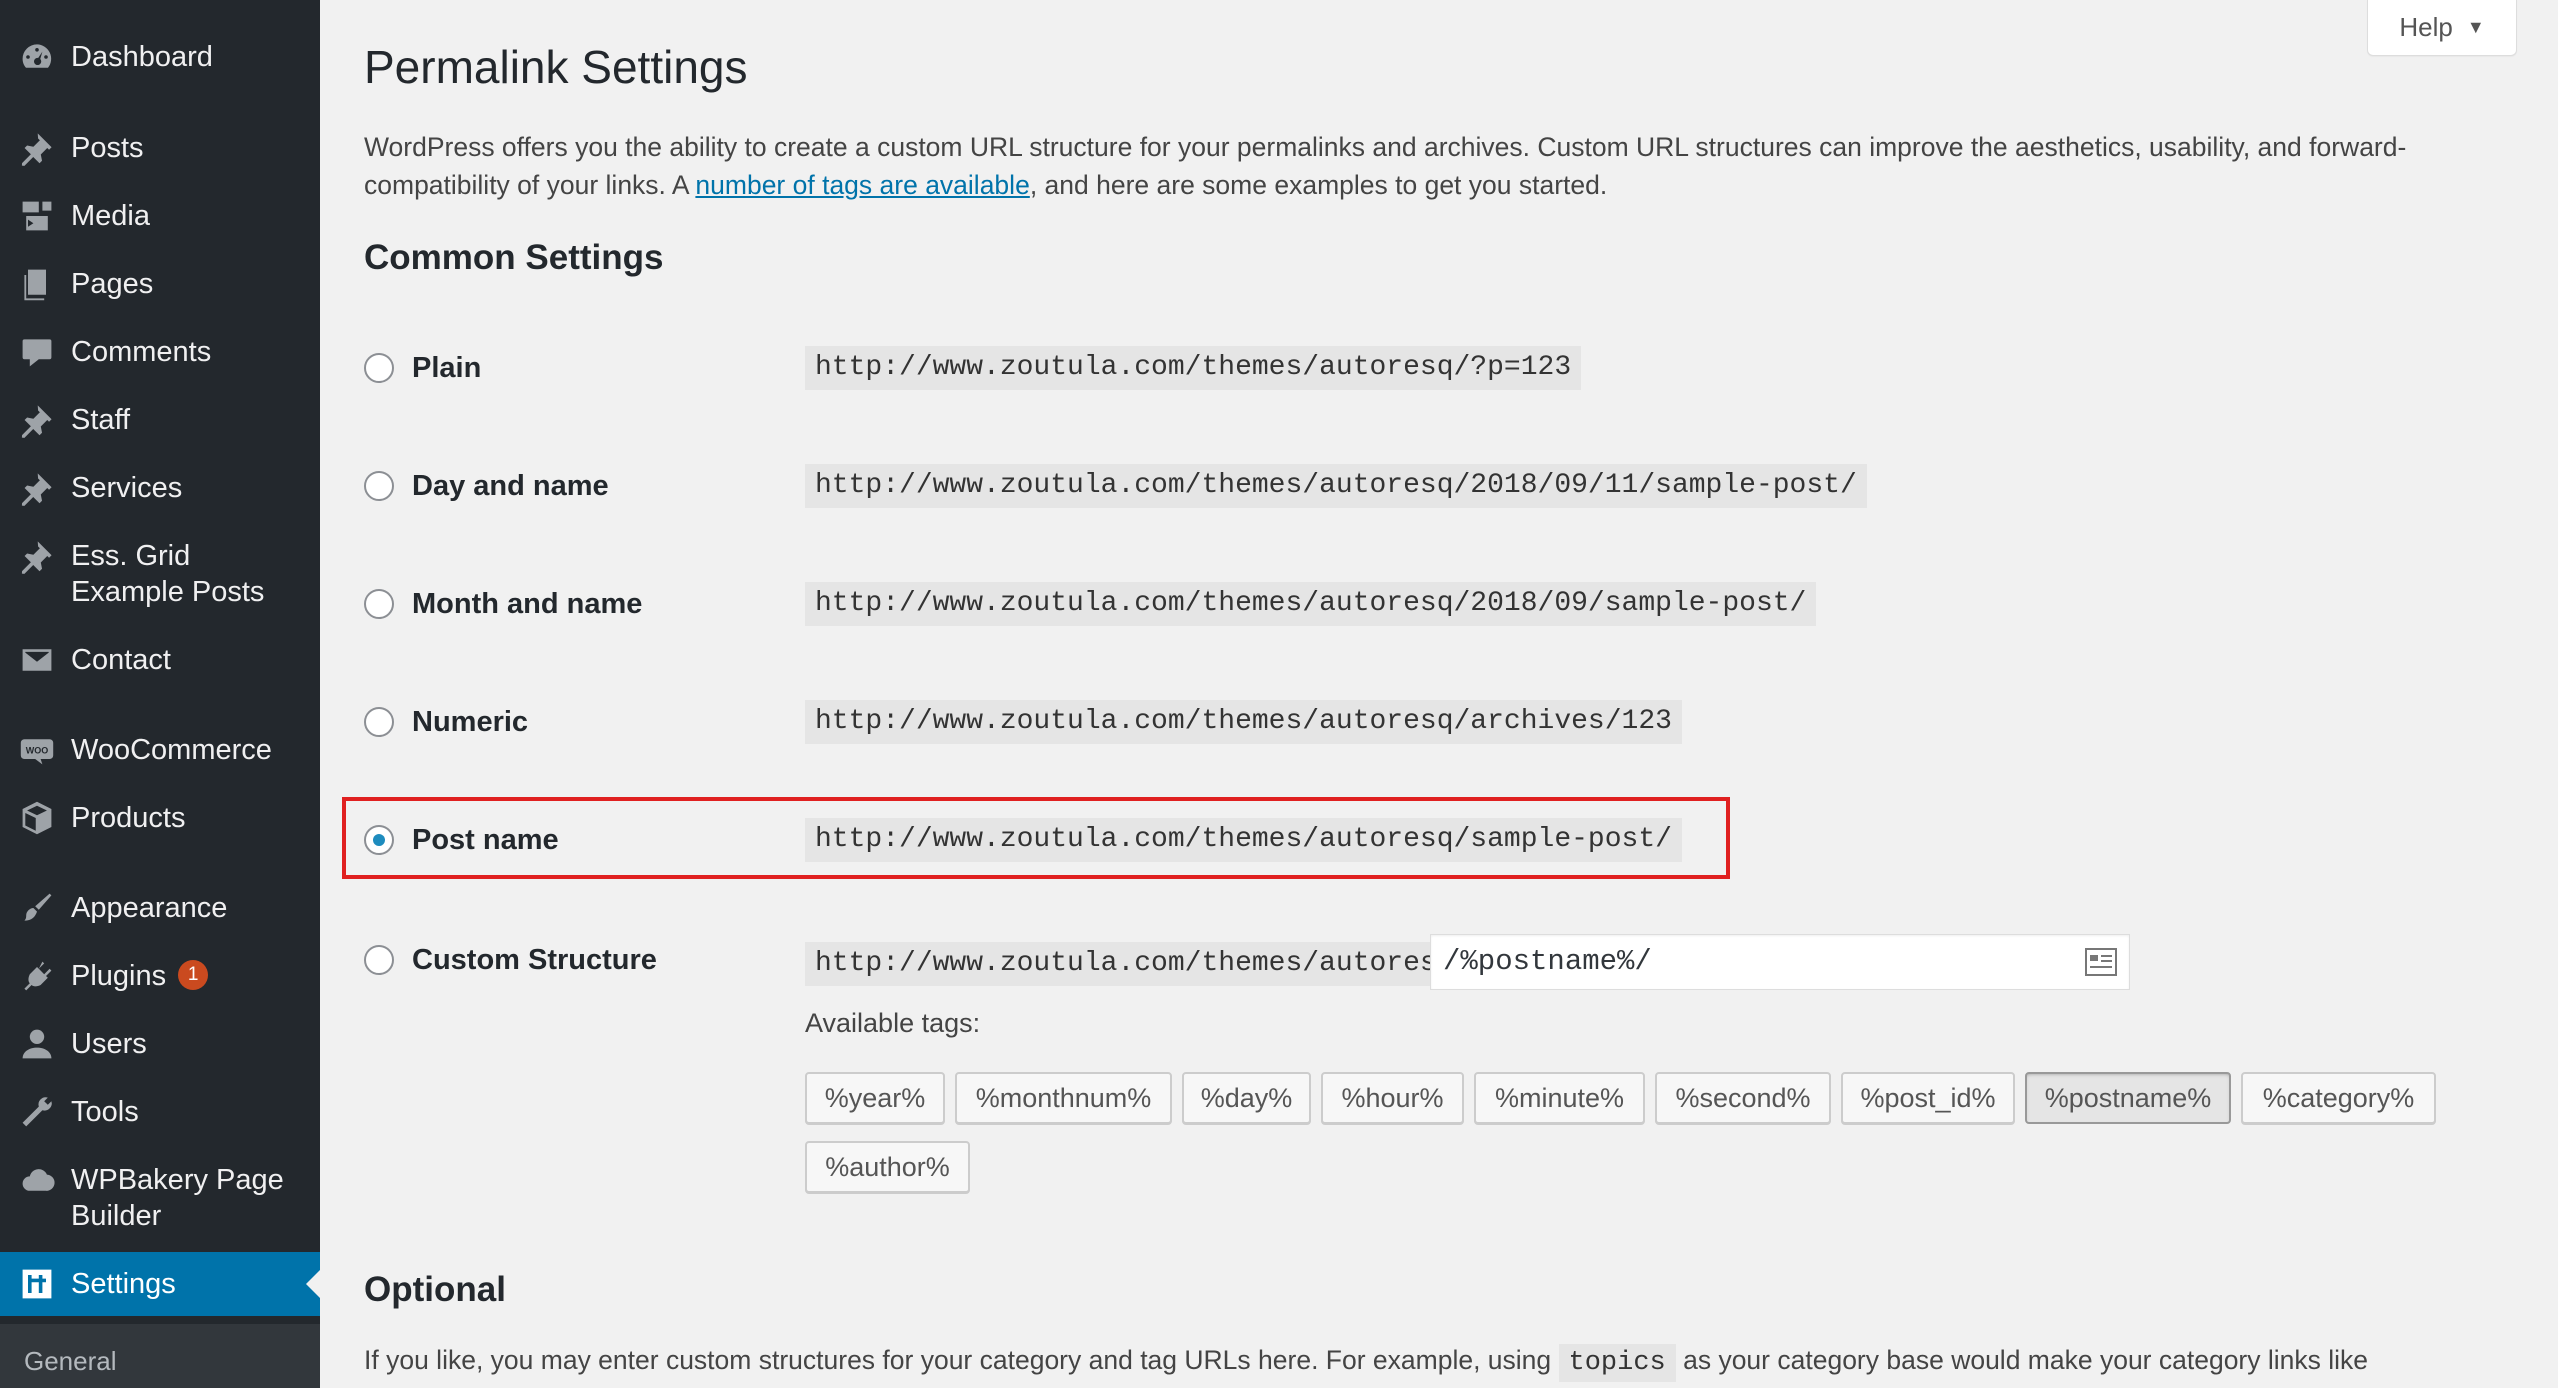 The image size is (2558, 1388). I want to click on option-label: Month and name, so click(527, 604).